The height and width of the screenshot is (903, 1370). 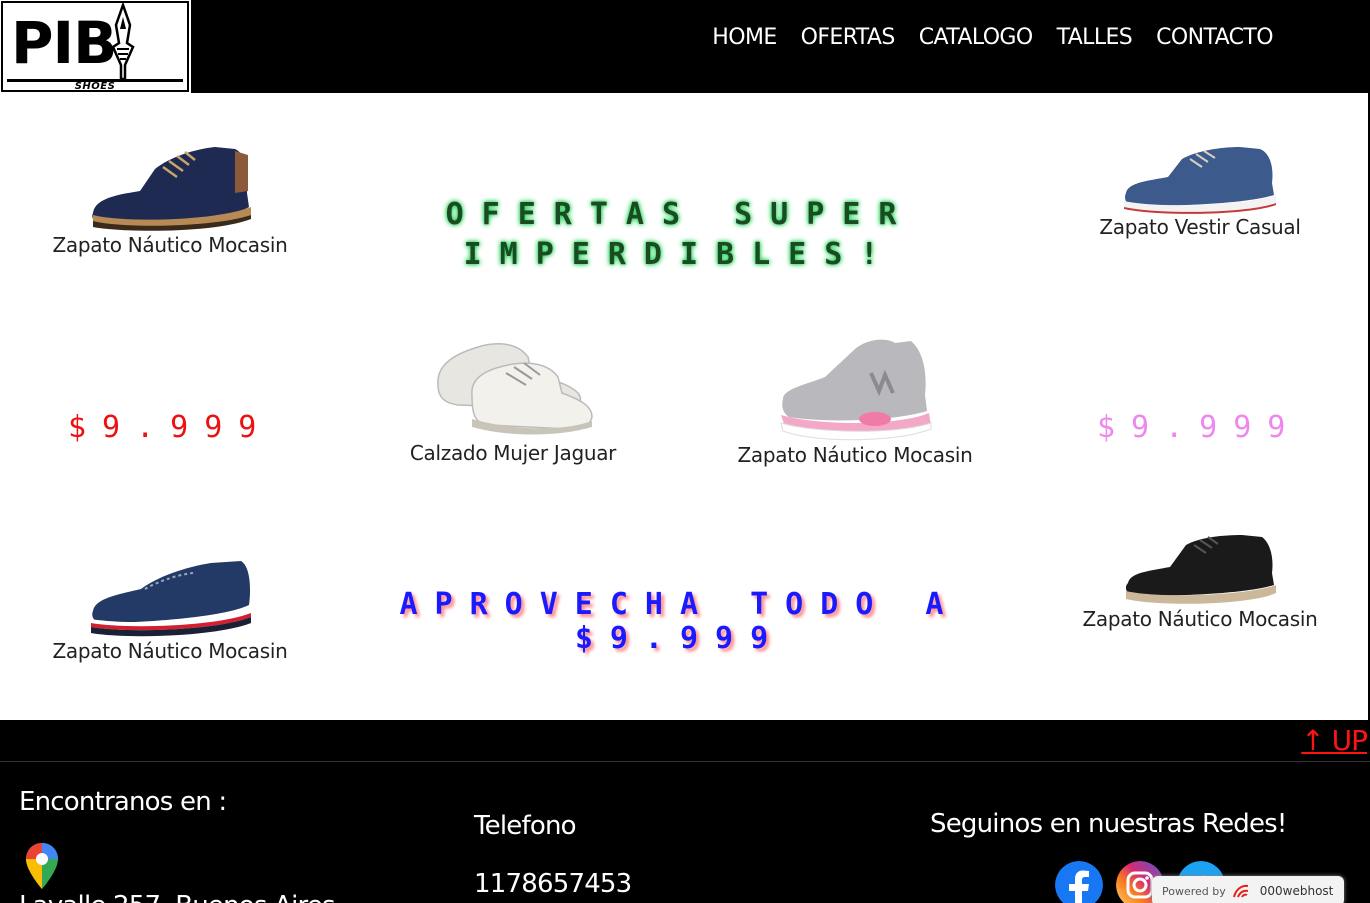 I want to click on nav-home: HOME, so click(x=744, y=38).